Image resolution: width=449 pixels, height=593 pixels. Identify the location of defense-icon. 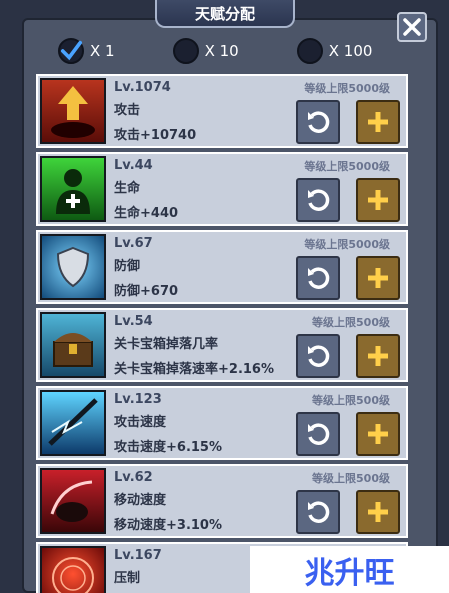
(73, 267).